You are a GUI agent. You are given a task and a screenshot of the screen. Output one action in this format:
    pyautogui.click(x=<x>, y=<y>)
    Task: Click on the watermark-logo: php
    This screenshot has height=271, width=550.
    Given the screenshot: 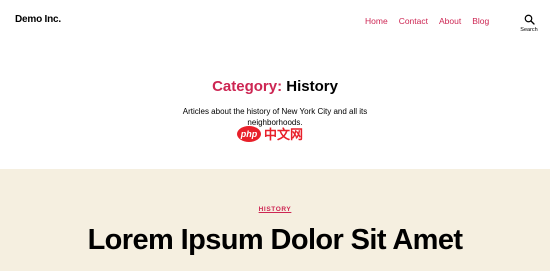 What is the action you would take?
    pyautogui.click(x=249, y=133)
    